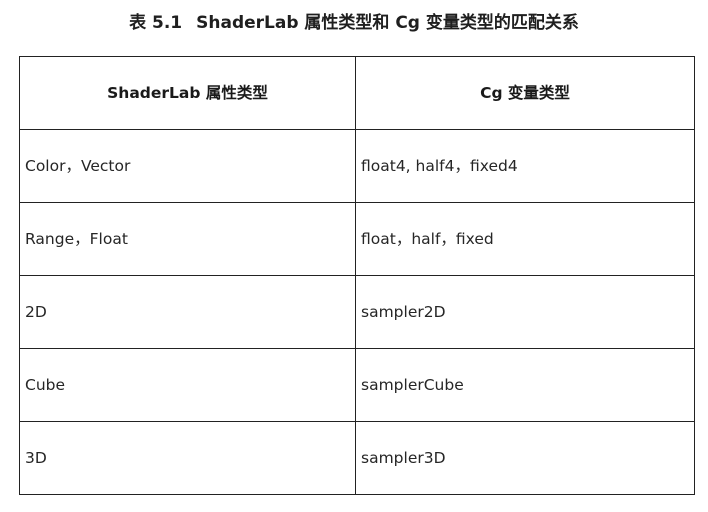  Describe the element at coordinates (156, 23) in the screenshot. I see `table-number: 表 5.1` at that location.